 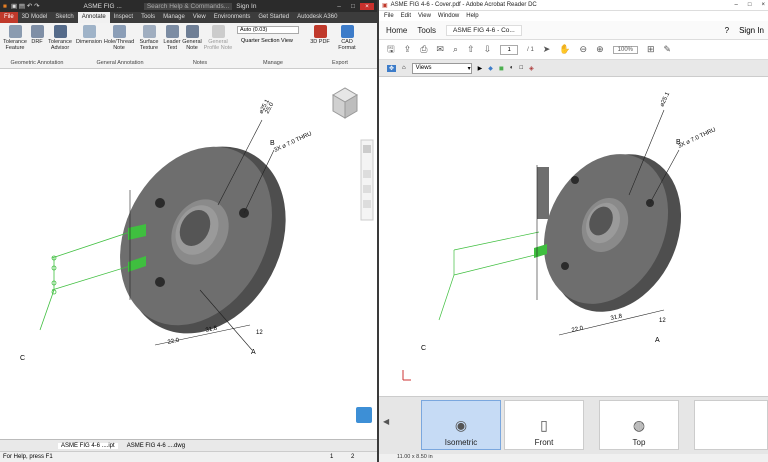 What do you see at coordinates (668, 49) in the screenshot?
I see `comment-icon: ✎` at bounding box center [668, 49].